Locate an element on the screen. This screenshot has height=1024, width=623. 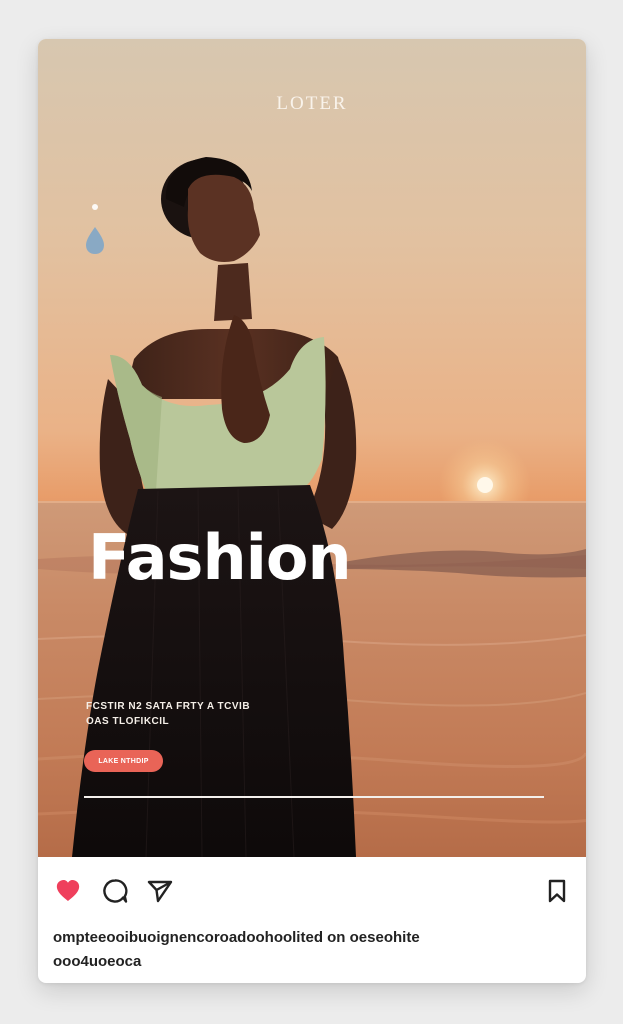
story-progress-bar is located at coordinates (314, 797).